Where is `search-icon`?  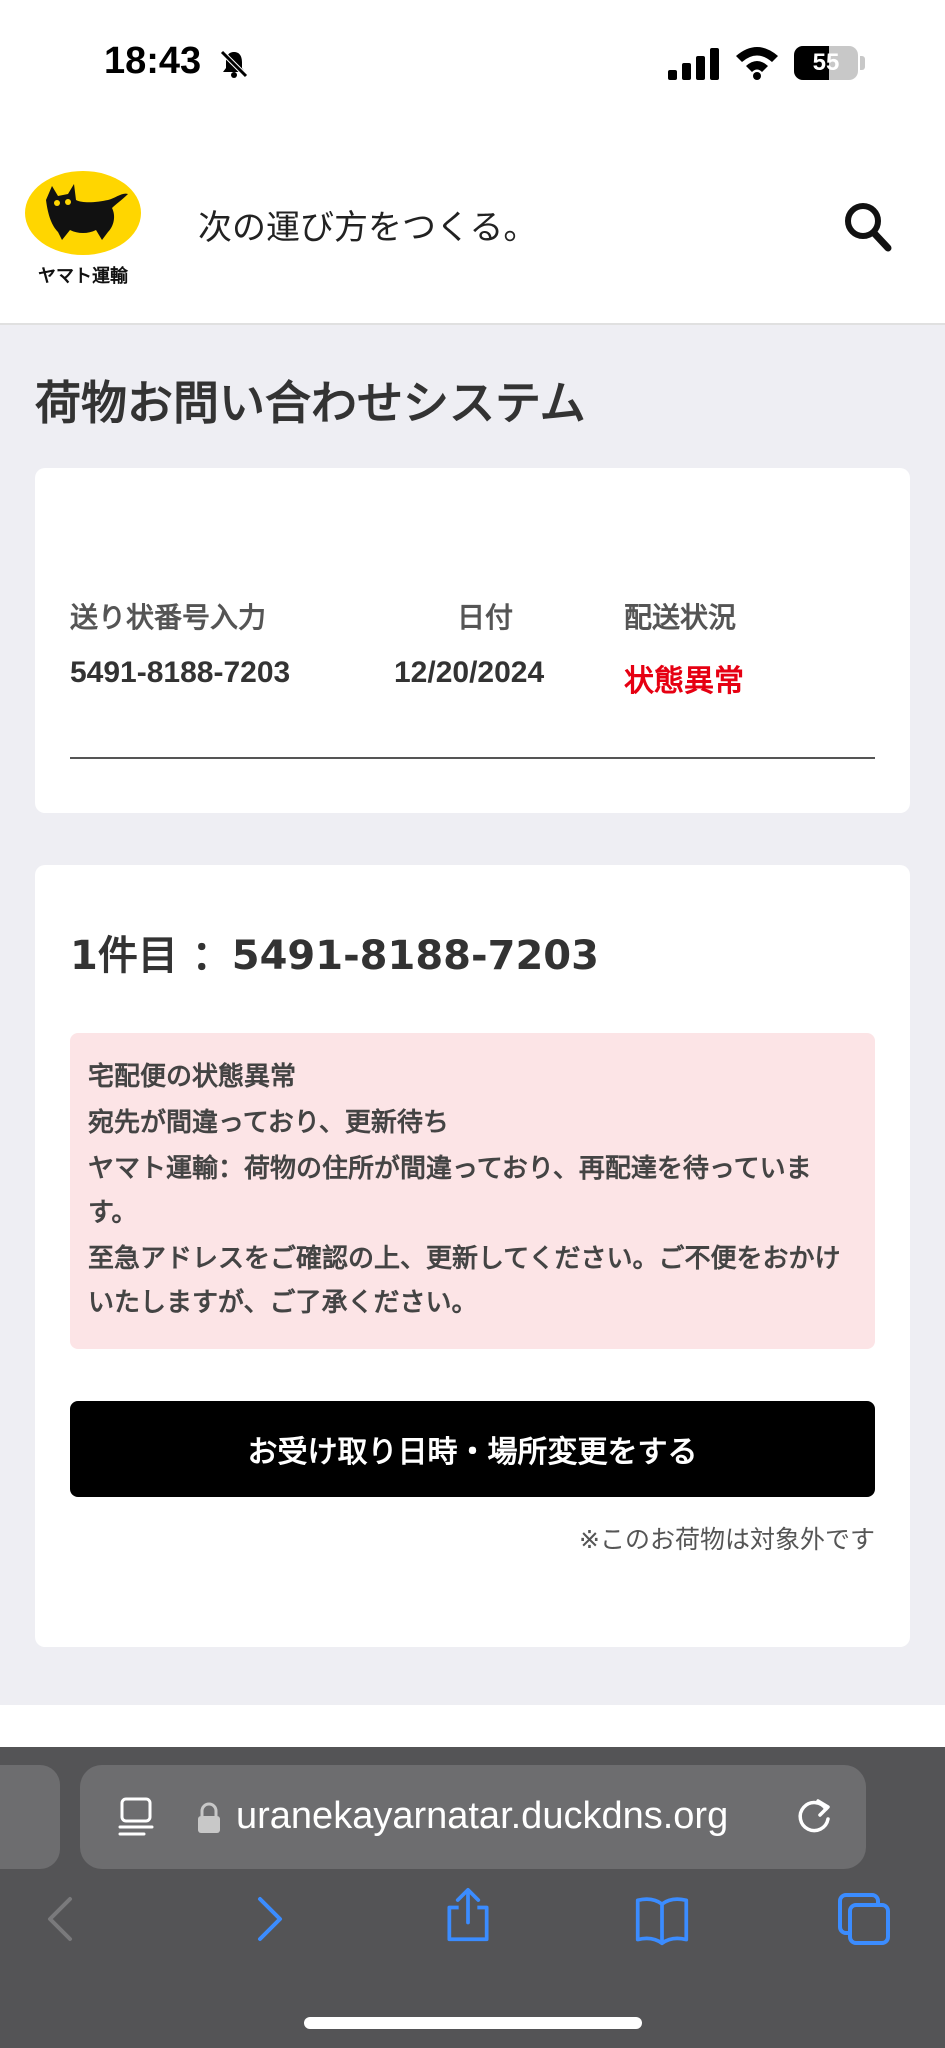
search-icon is located at coordinates (867, 226).